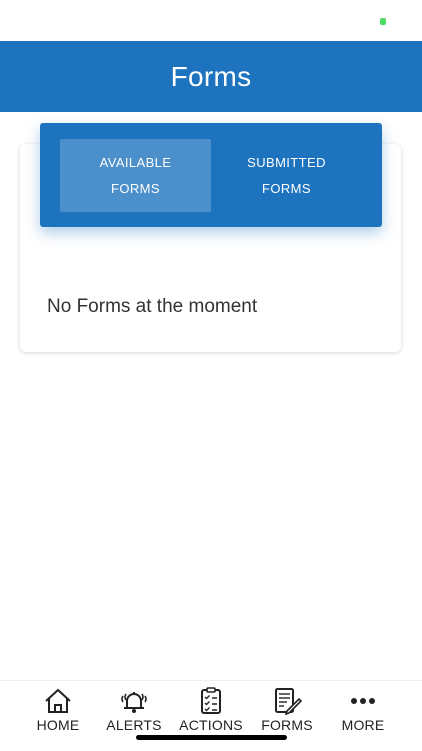 The image size is (422, 751). I want to click on app-header: Forms, so click(211, 76).